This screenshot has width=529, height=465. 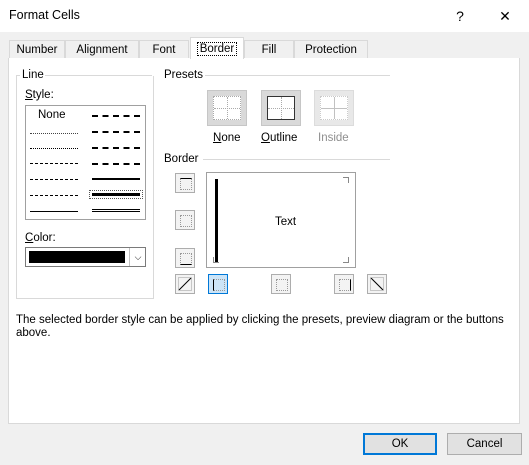 I want to click on border-bottom-button, so click(x=185, y=258).